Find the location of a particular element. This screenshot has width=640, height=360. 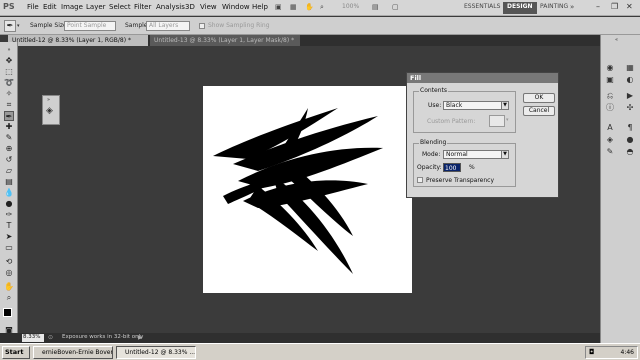

history-brush-tool-icon: ↺ is located at coordinates (9, 160).